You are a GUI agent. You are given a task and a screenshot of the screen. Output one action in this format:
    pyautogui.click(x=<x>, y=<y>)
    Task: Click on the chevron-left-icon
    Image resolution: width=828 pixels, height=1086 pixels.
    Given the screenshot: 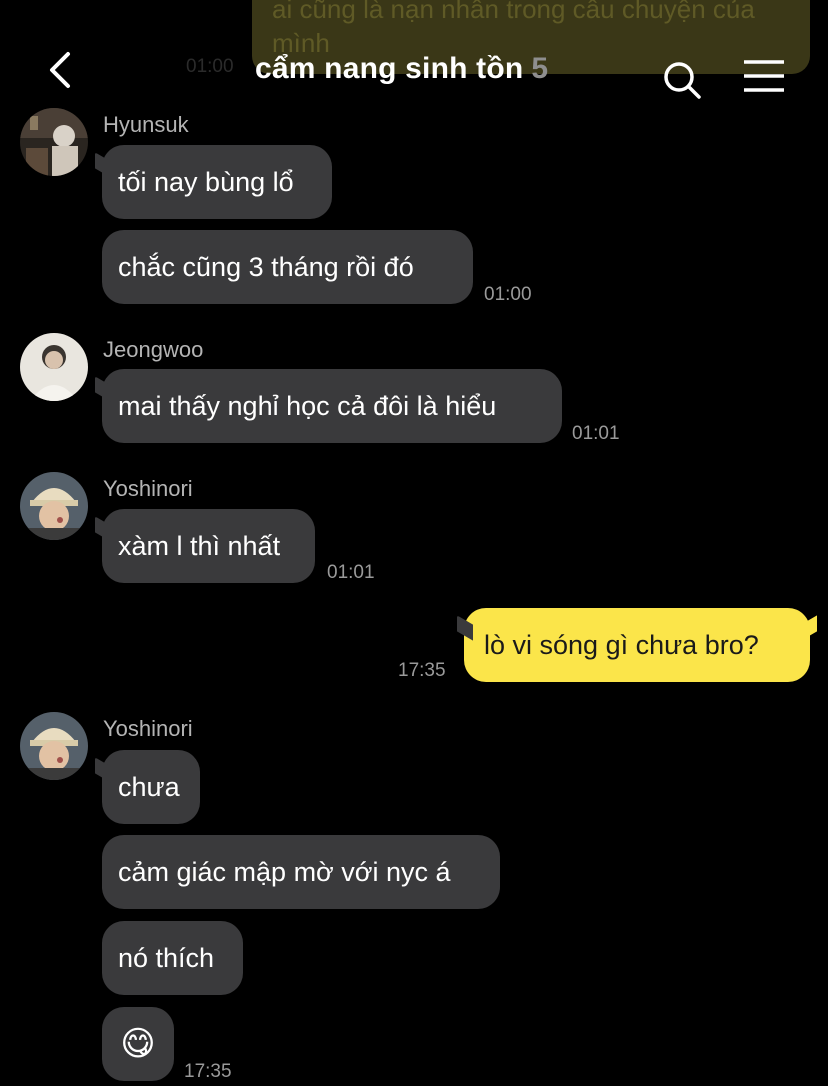 What is the action you would take?
    pyautogui.click(x=62, y=70)
    